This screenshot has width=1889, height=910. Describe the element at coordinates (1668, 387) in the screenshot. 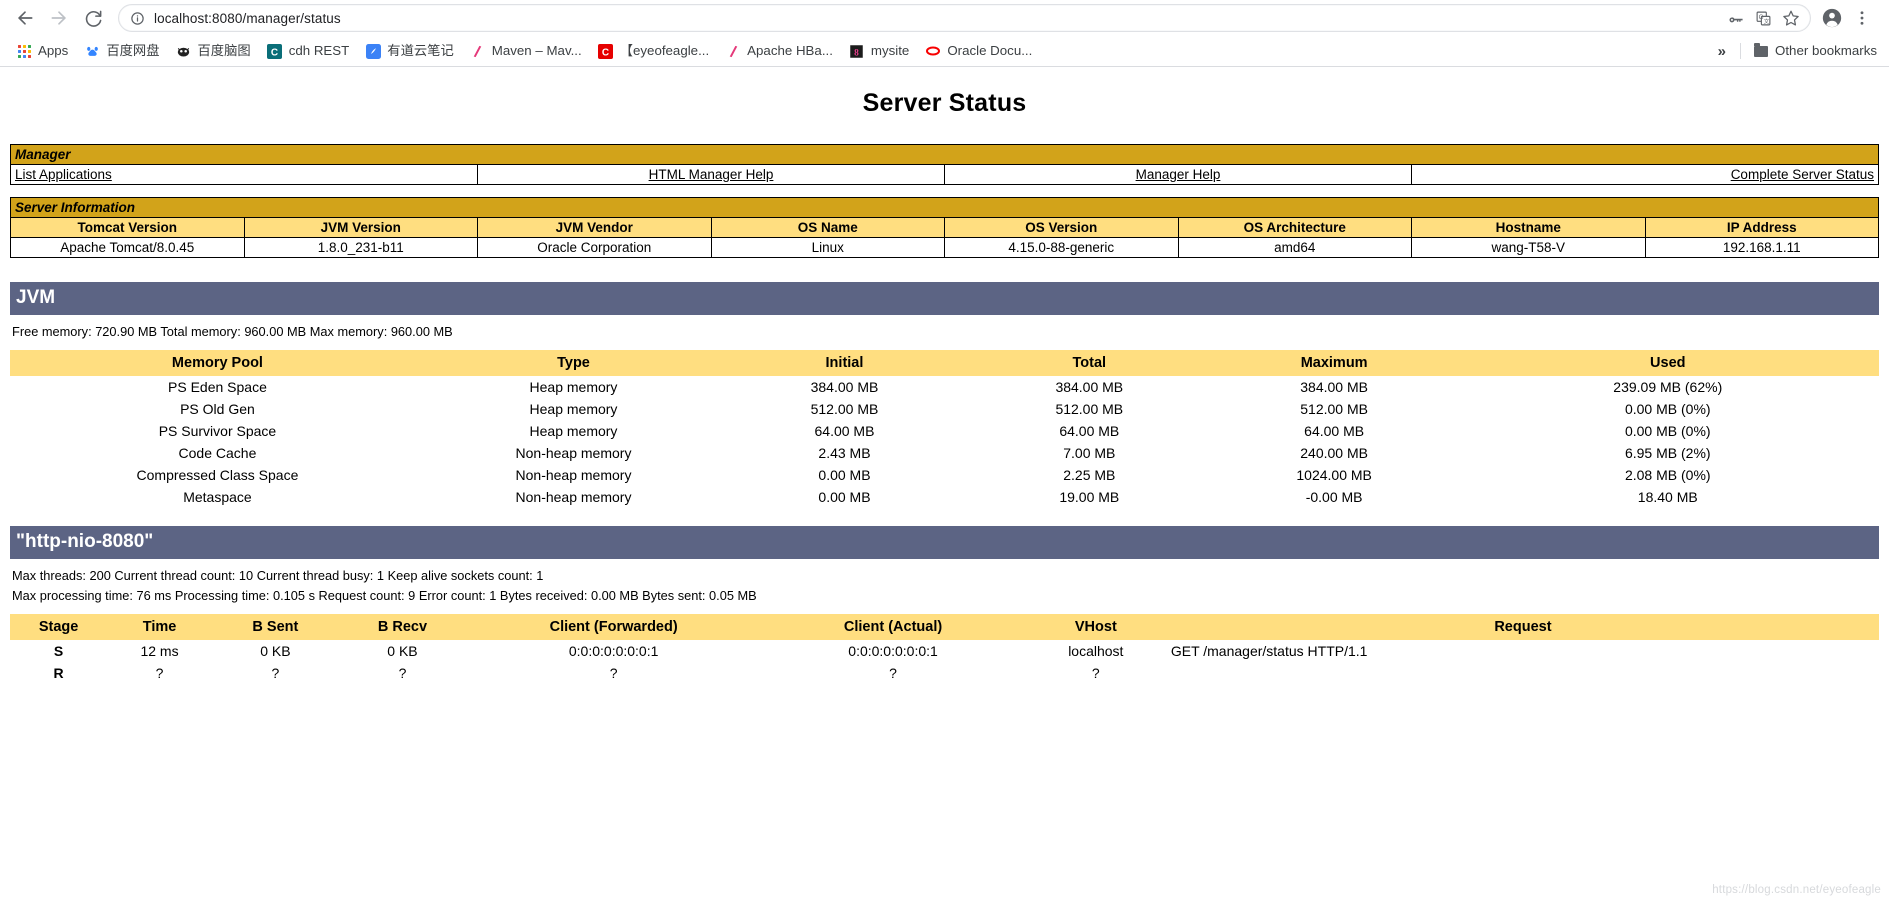

I see `memory-pool-used: 239.09 MB (62%)` at that location.